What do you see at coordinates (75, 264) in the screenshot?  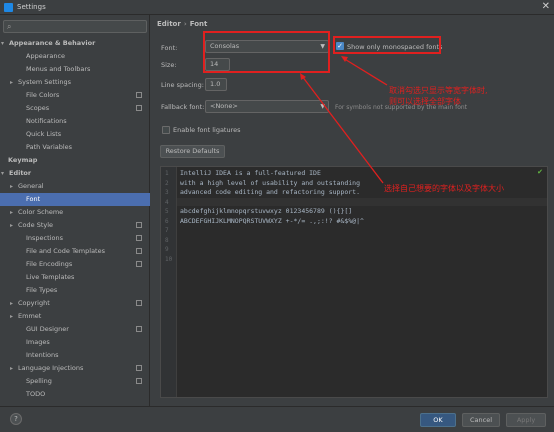 I see `sidebar-item: File Encodings` at bounding box center [75, 264].